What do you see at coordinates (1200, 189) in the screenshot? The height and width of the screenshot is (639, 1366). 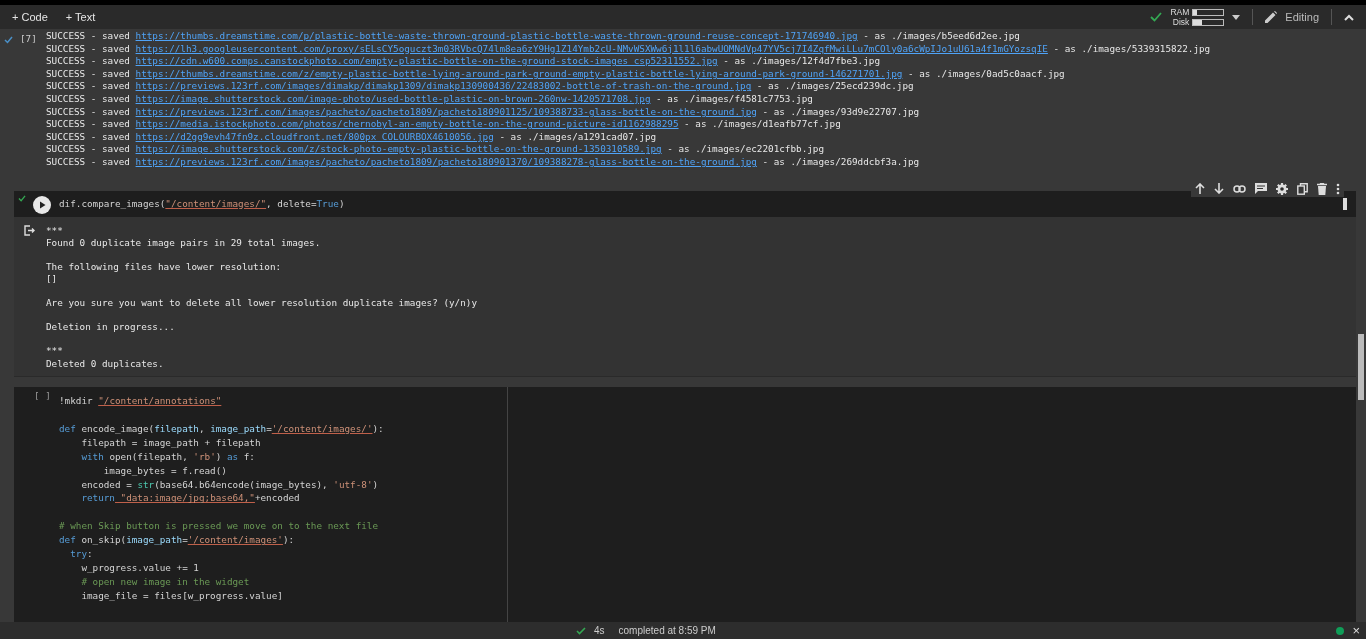 I see `arrow-up-icon` at bounding box center [1200, 189].